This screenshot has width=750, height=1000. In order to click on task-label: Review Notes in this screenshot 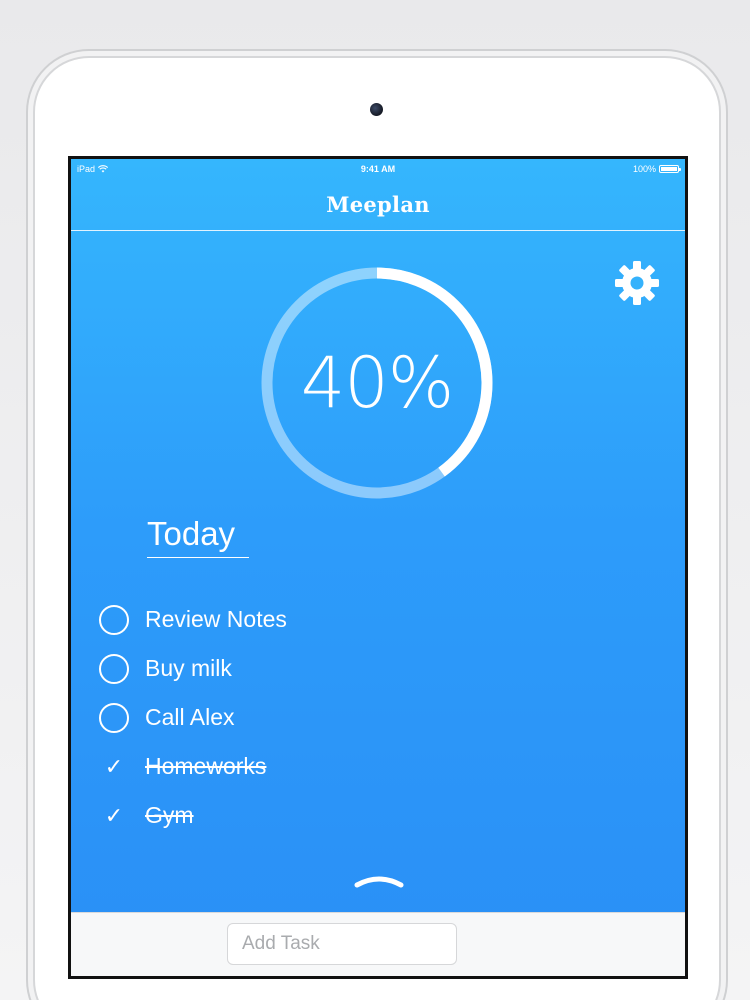, I will do `click(216, 619)`.